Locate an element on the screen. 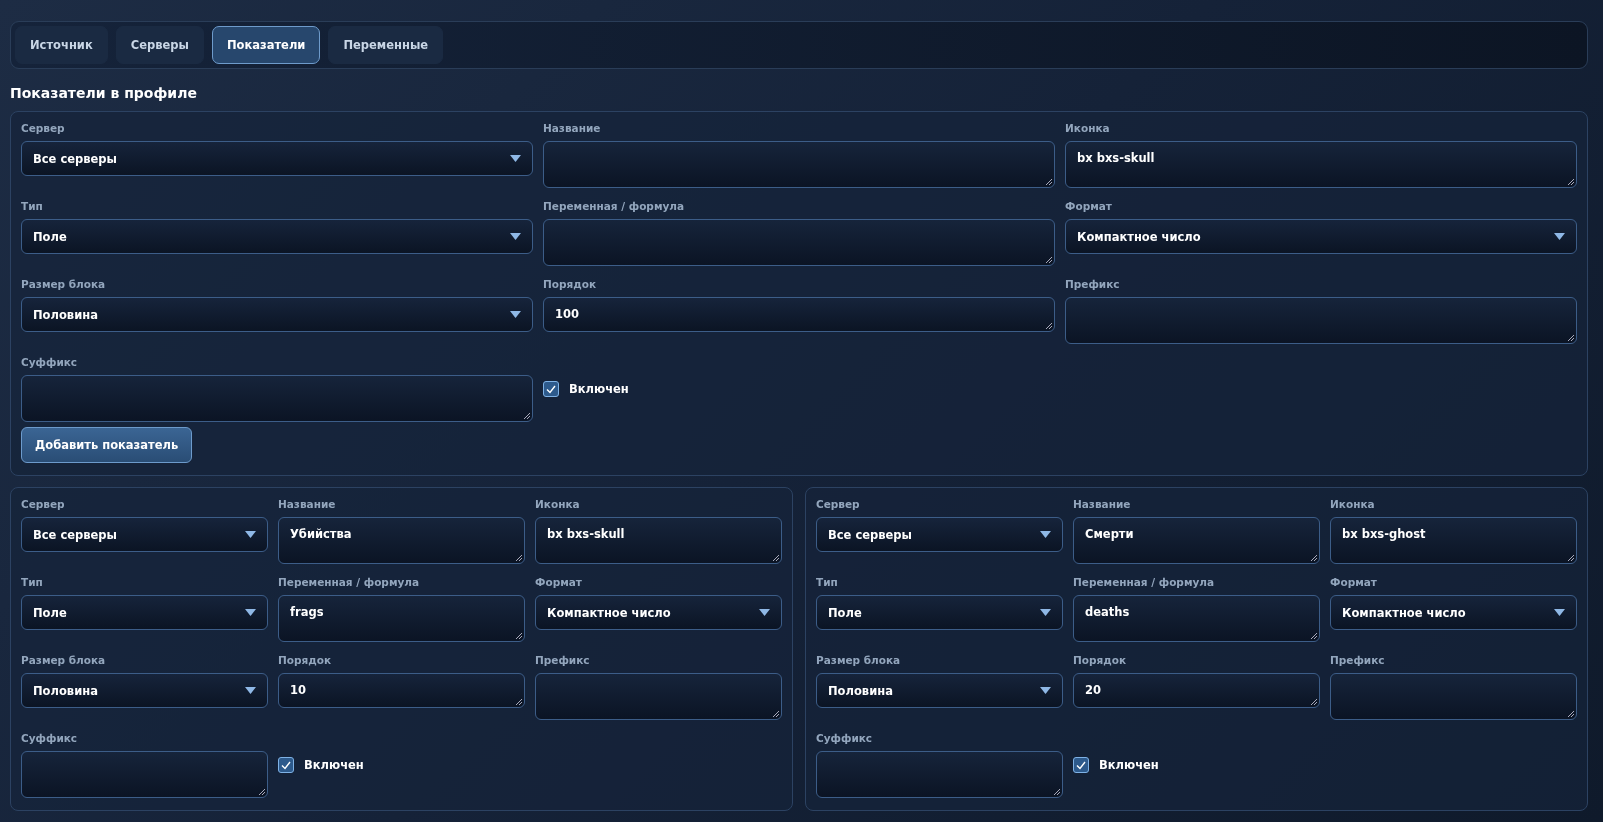  text-field: Убийства is located at coordinates (401, 540).